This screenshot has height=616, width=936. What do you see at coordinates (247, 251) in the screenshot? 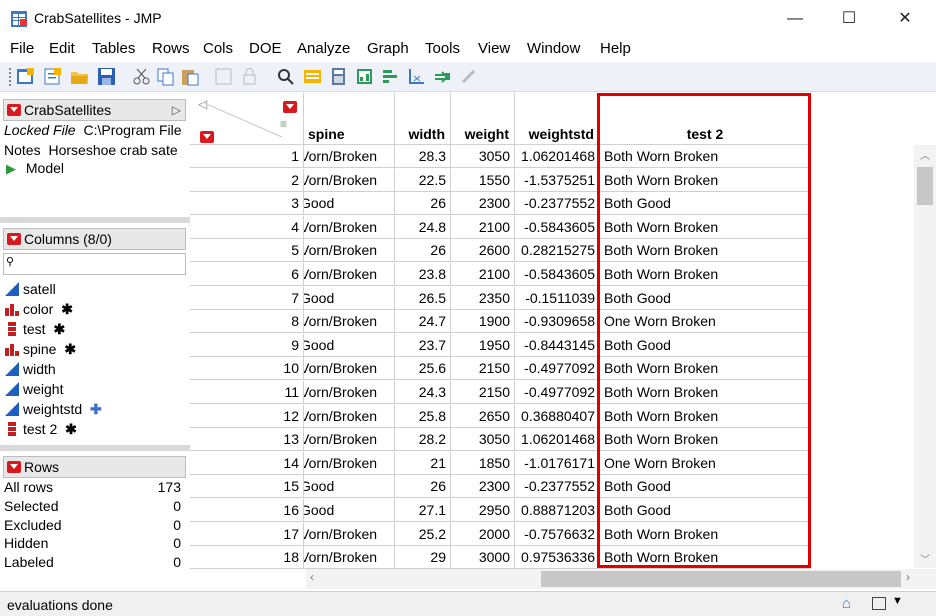
I see `row-number: 5` at bounding box center [247, 251].